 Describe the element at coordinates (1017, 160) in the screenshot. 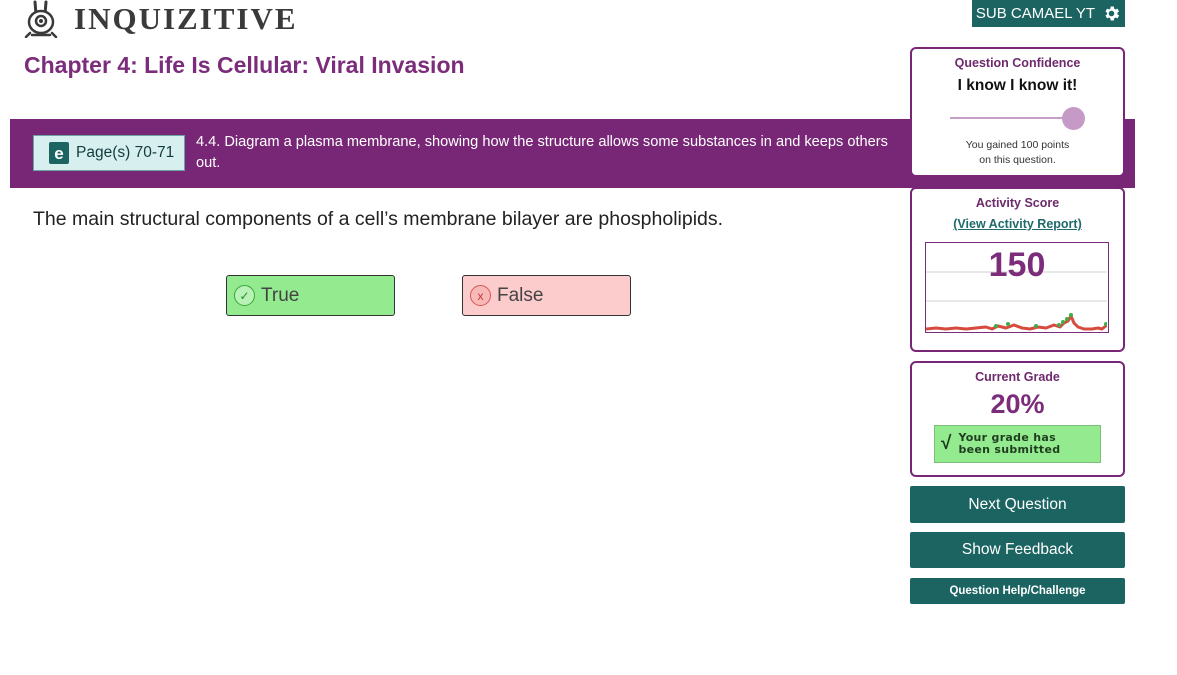

I see `points-gained-line: on this question.` at that location.